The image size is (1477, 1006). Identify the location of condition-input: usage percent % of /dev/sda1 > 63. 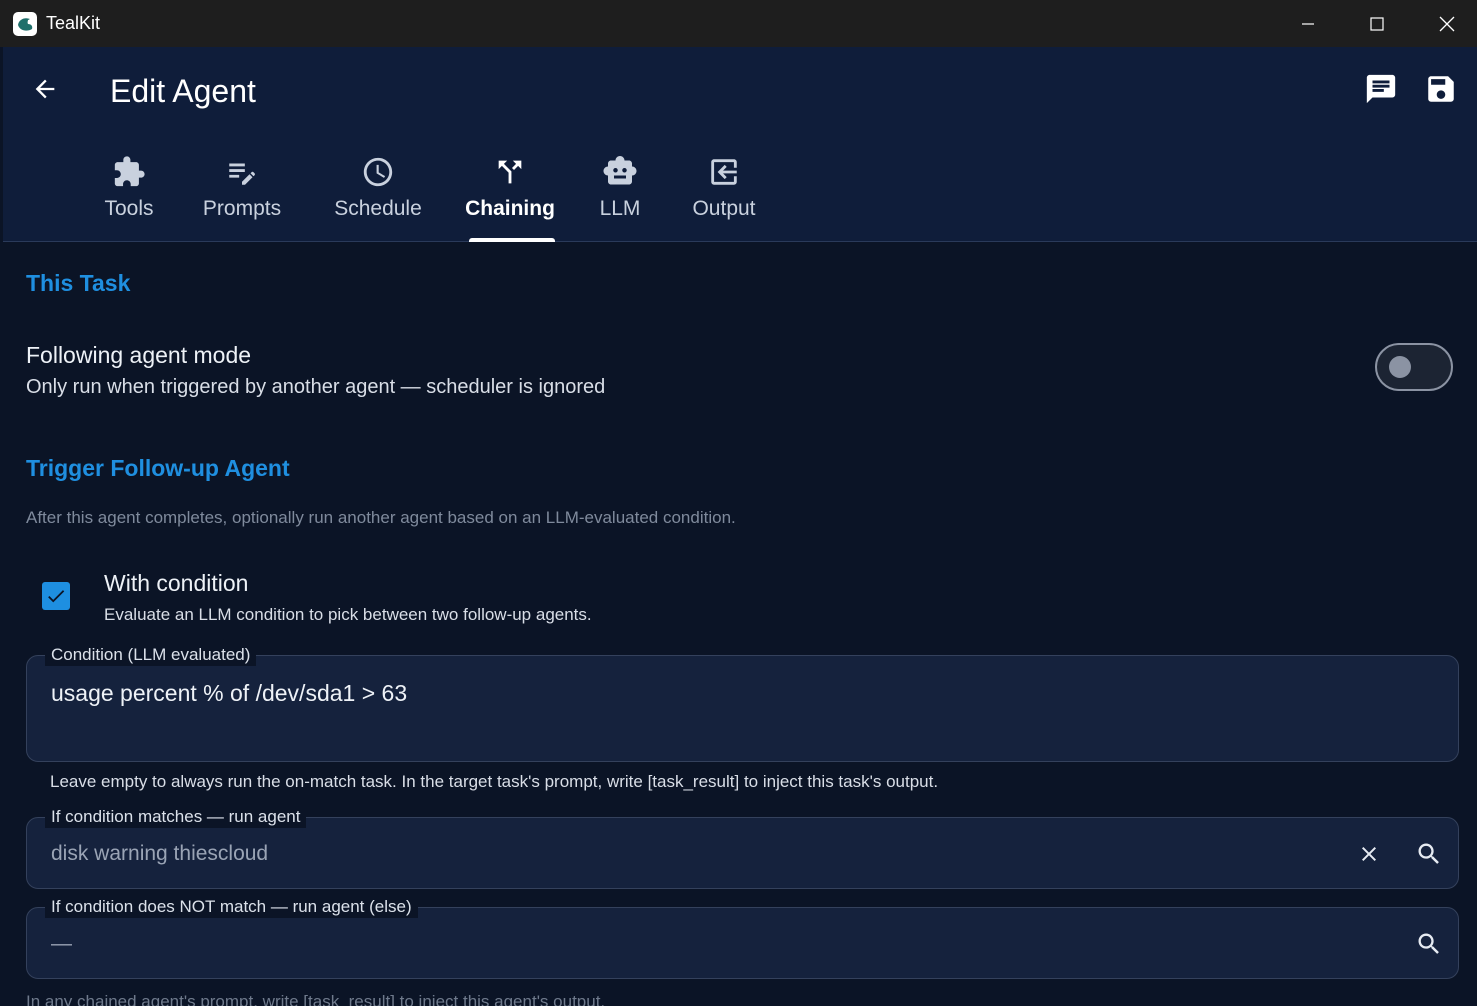
(229, 693).